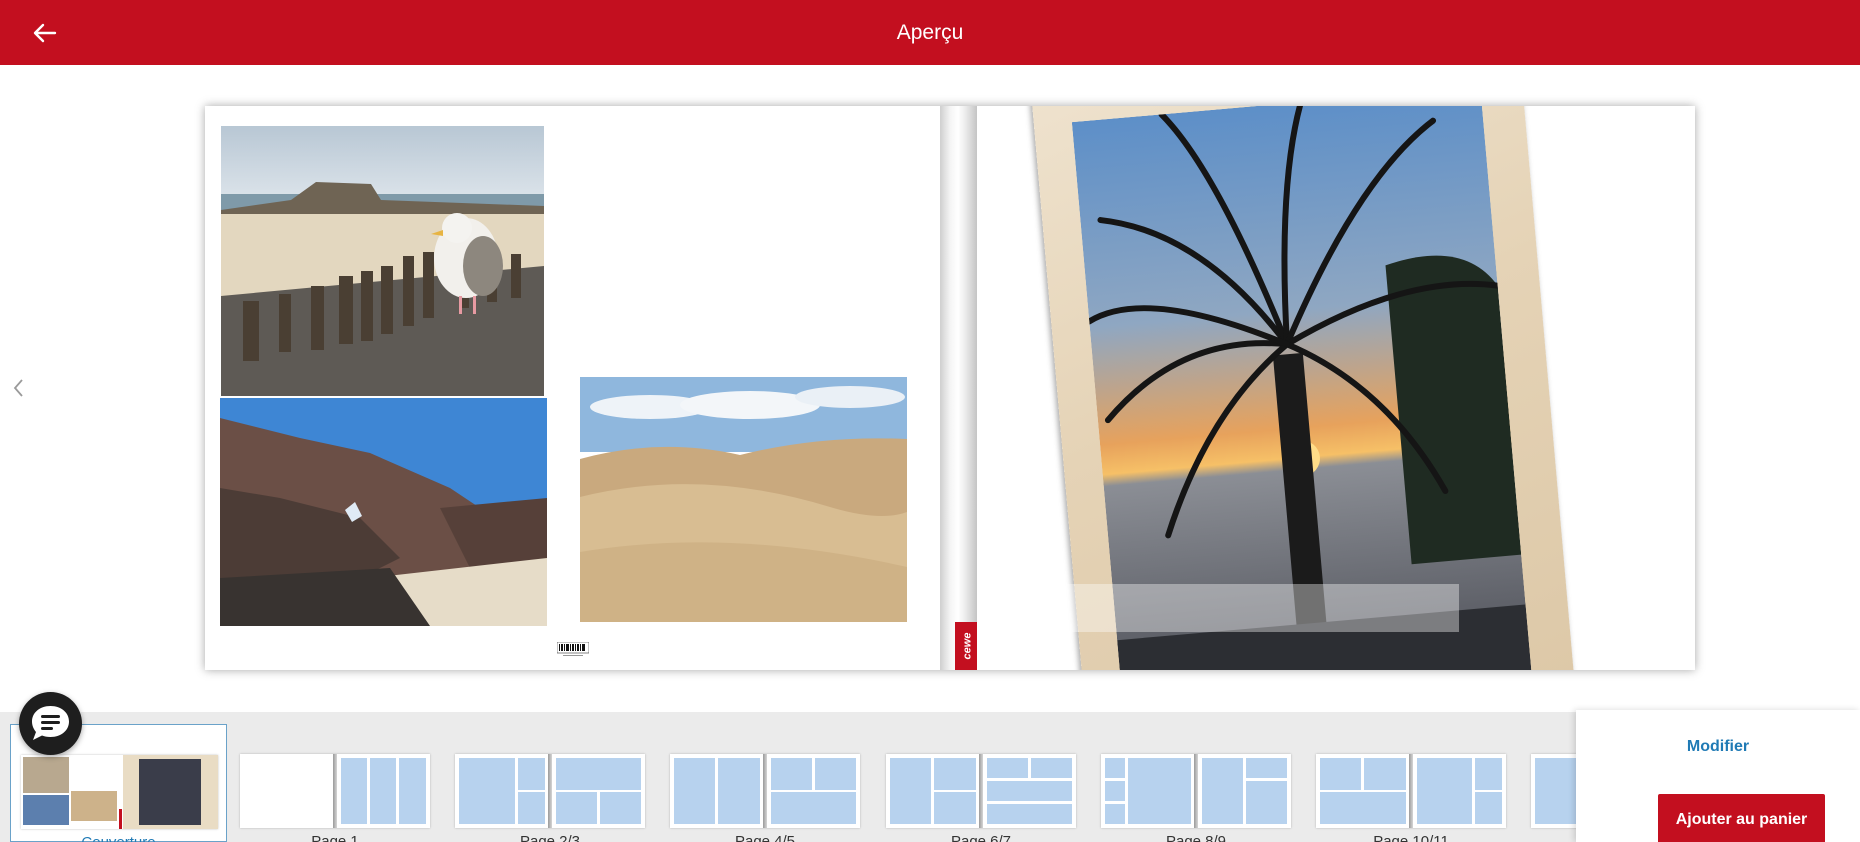 The height and width of the screenshot is (842, 1860). What do you see at coordinates (743, 499) in the screenshot?
I see `photo-desert-dunes` at bounding box center [743, 499].